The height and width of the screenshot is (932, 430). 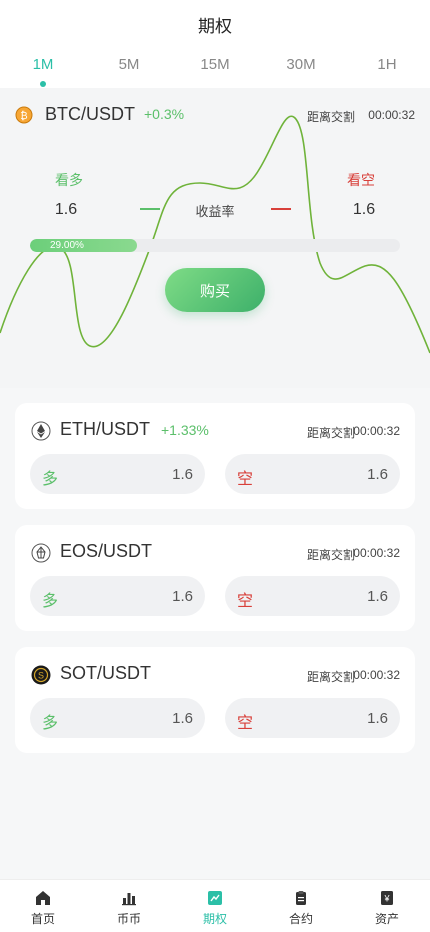 What do you see at coordinates (105, 429) in the screenshot?
I see `market-pair: ETH/USDT` at bounding box center [105, 429].